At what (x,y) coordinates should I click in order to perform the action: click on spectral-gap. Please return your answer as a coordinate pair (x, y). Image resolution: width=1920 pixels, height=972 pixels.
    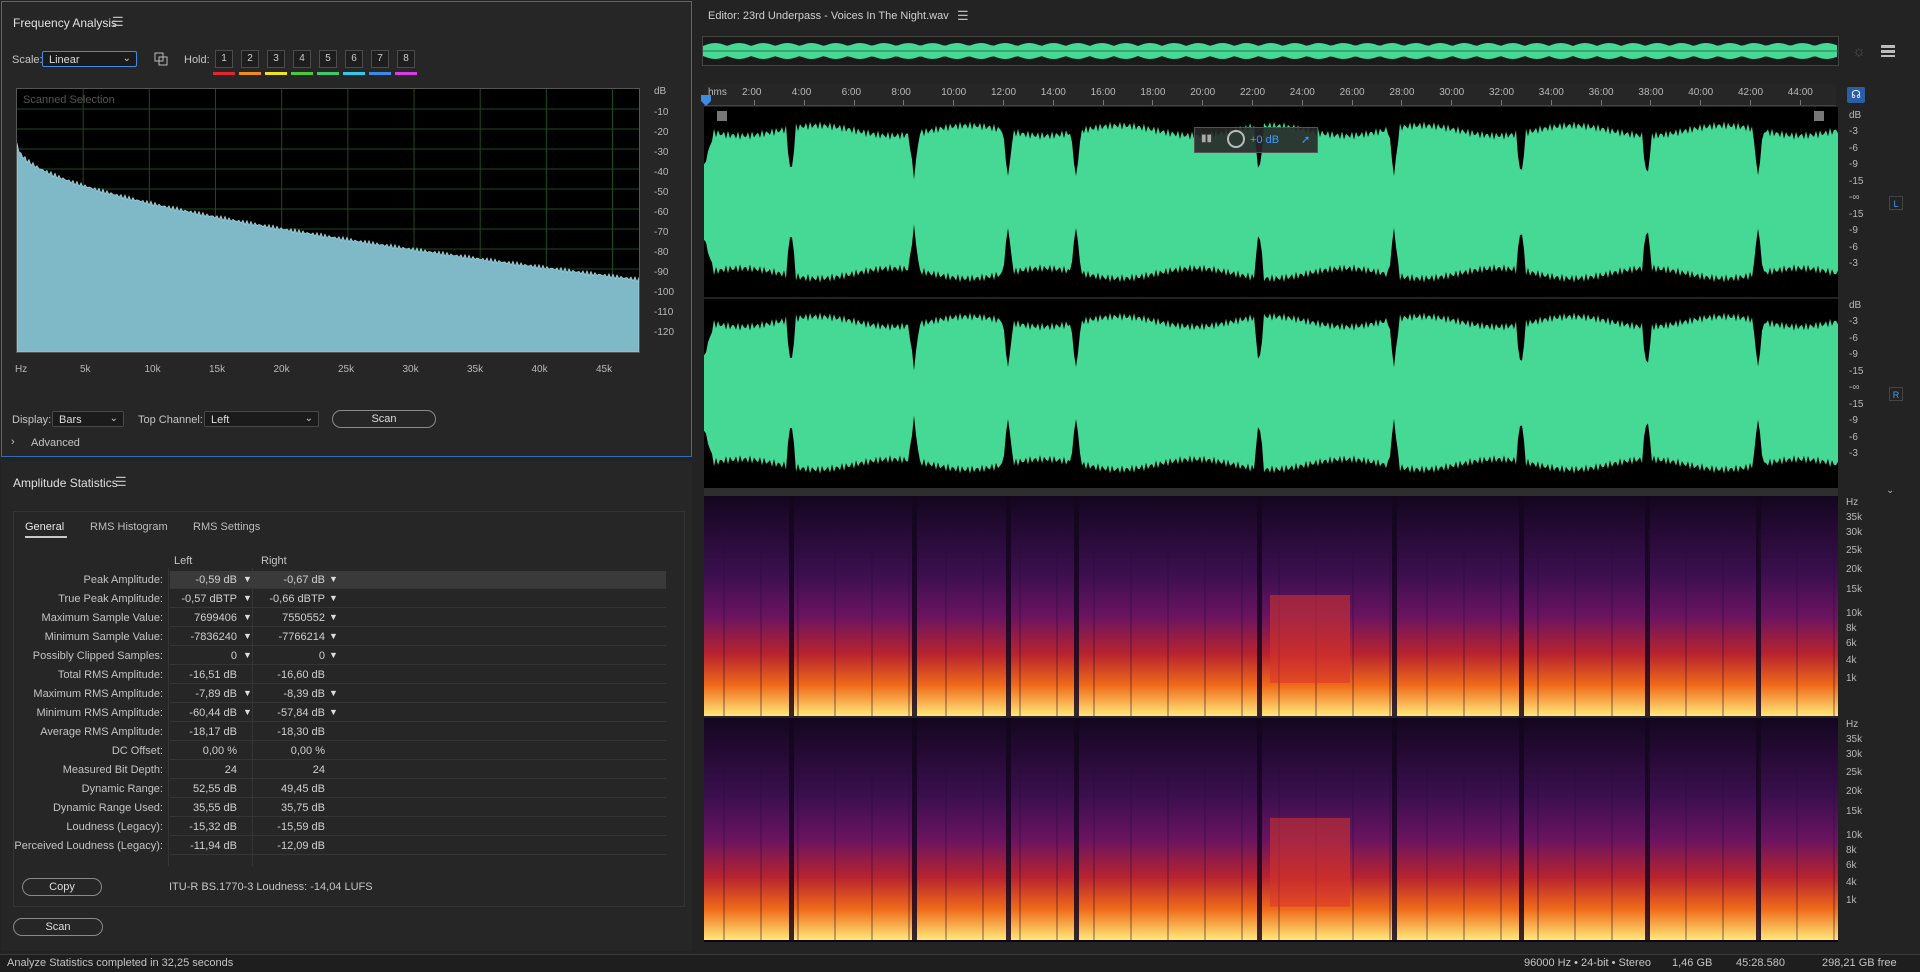
    Looking at the image, I should click on (791, 606).